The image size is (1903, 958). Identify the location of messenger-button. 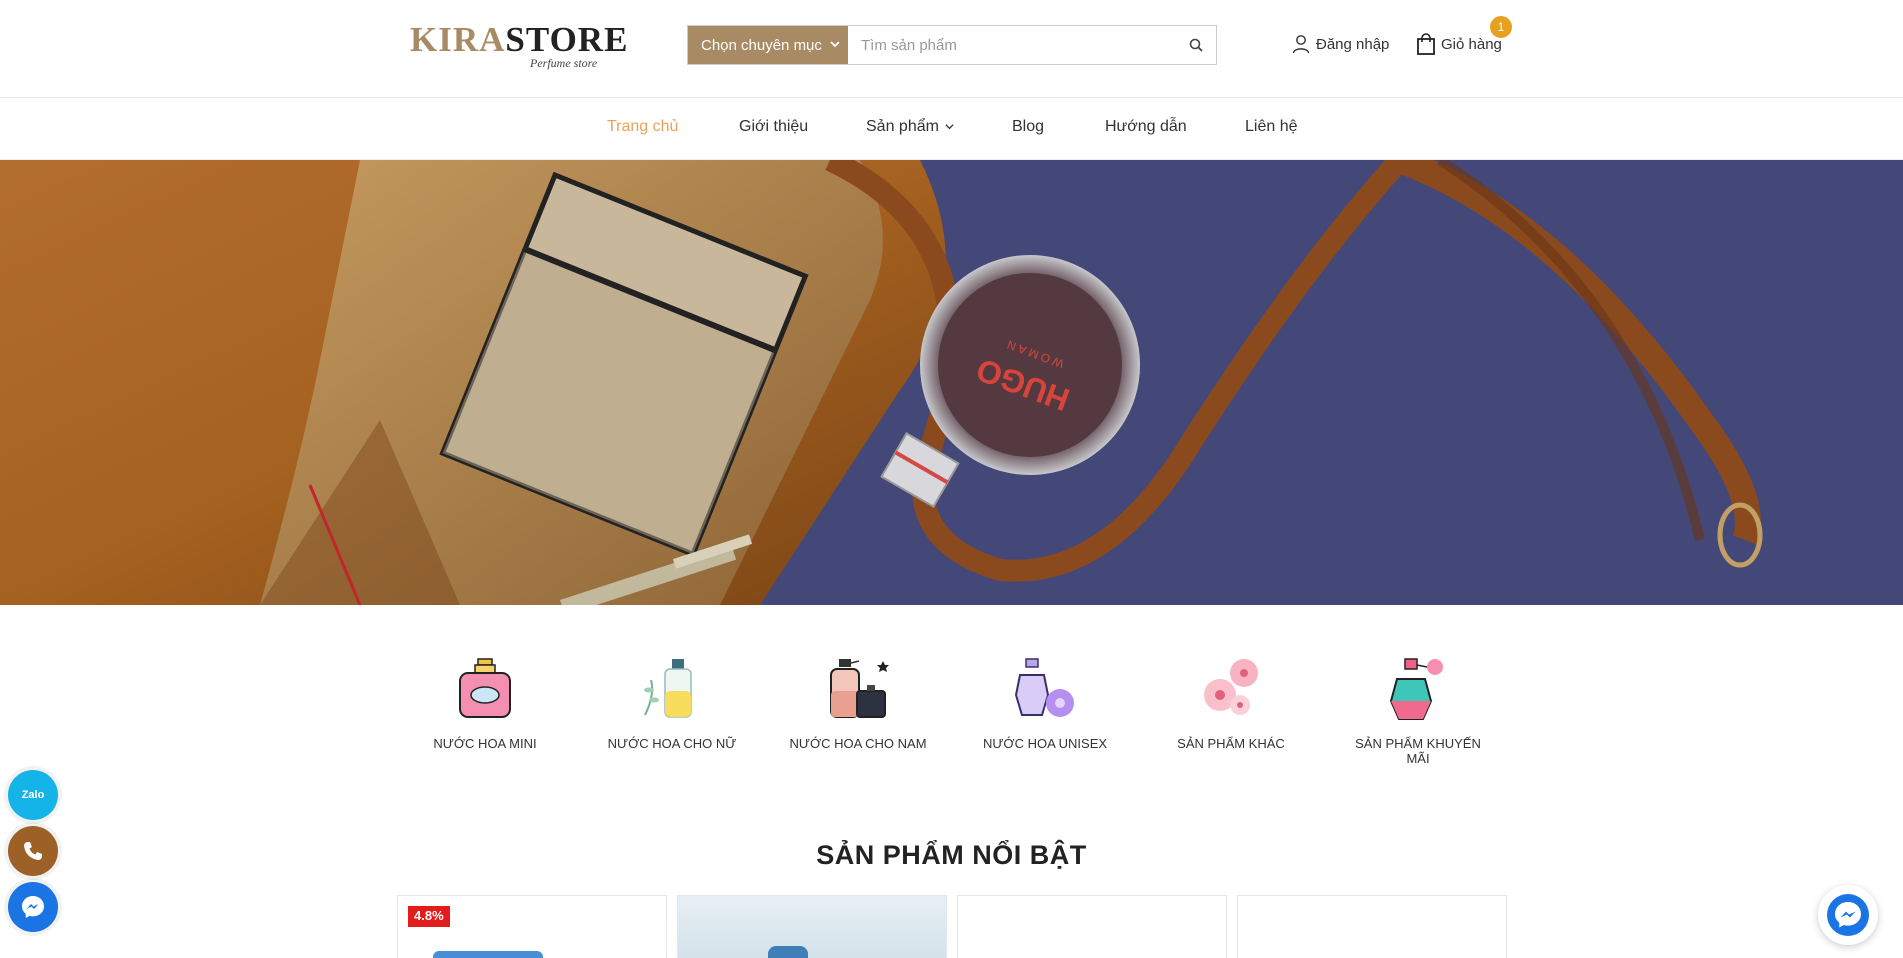
(33, 907).